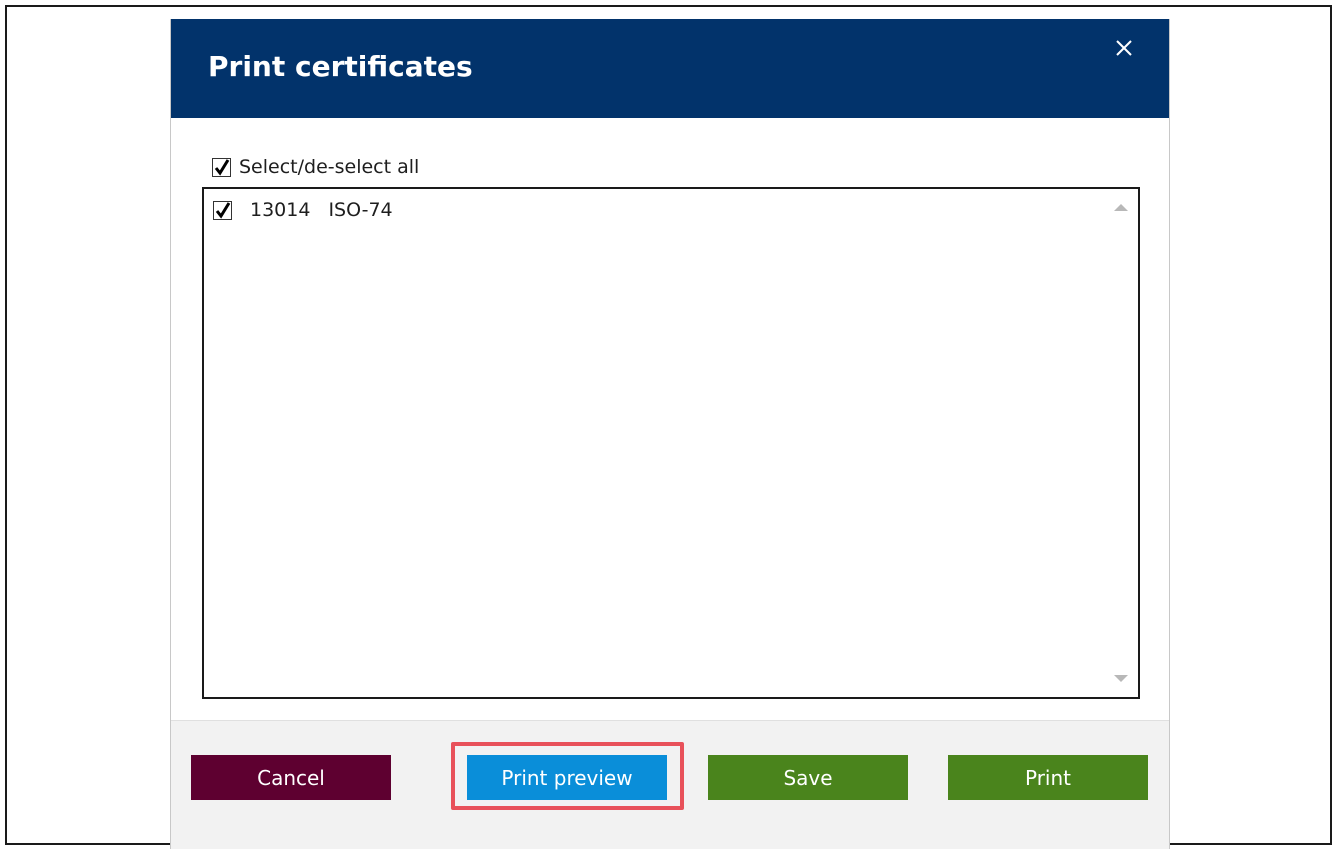 The height and width of the screenshot is (849, 1341). I want to click on print-preview-button: Print preview, so click(567, 777).